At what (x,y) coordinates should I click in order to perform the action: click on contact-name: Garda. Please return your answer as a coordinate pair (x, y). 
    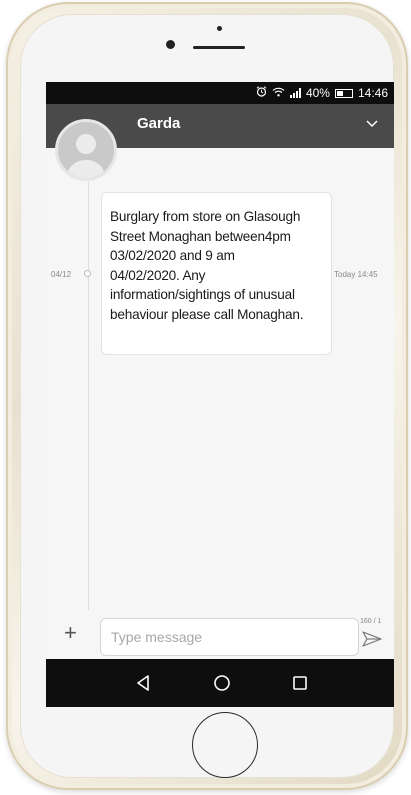
    Looking at the image, I should click on (159, 123).